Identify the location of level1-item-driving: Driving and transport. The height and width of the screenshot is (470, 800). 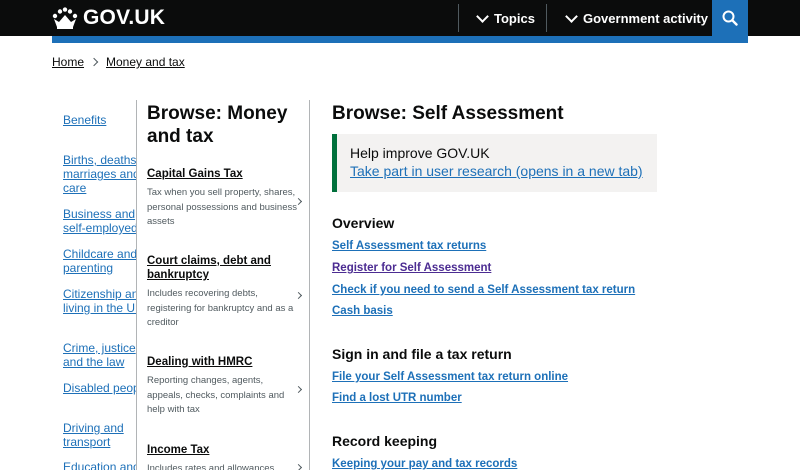
(99, 435).